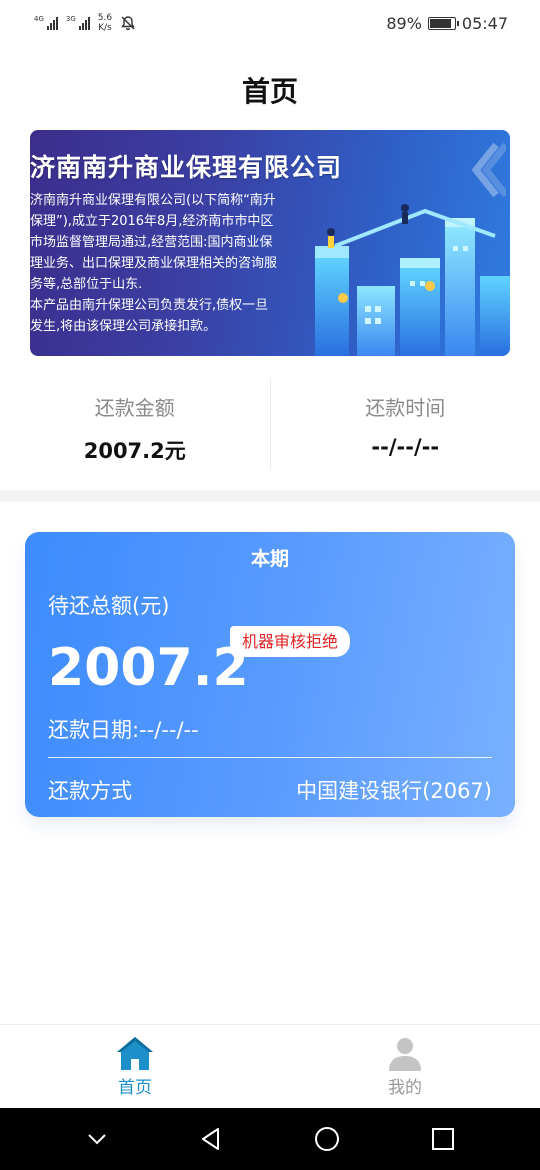 This screenshot has height=1170, width=540. Describe the element at coordinates (153, 200) in the screenshot. I see `banner-line: 济南南升商业保理有限公司(以下简称“南升` at that location.